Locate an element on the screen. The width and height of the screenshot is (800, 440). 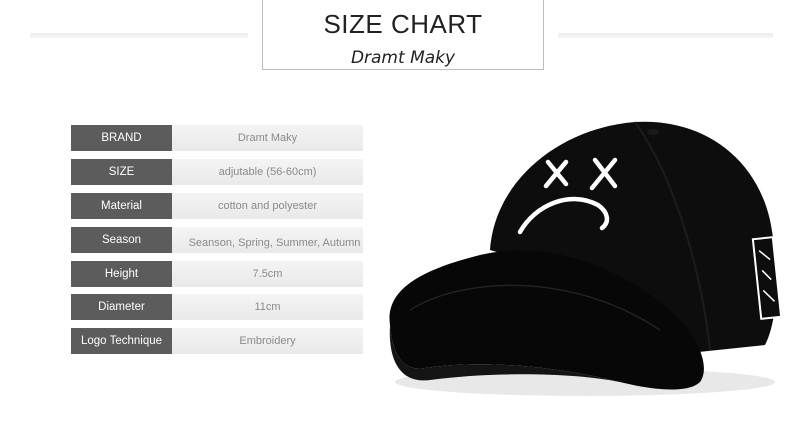
header-divider-left is located at coordinates (139, 35).